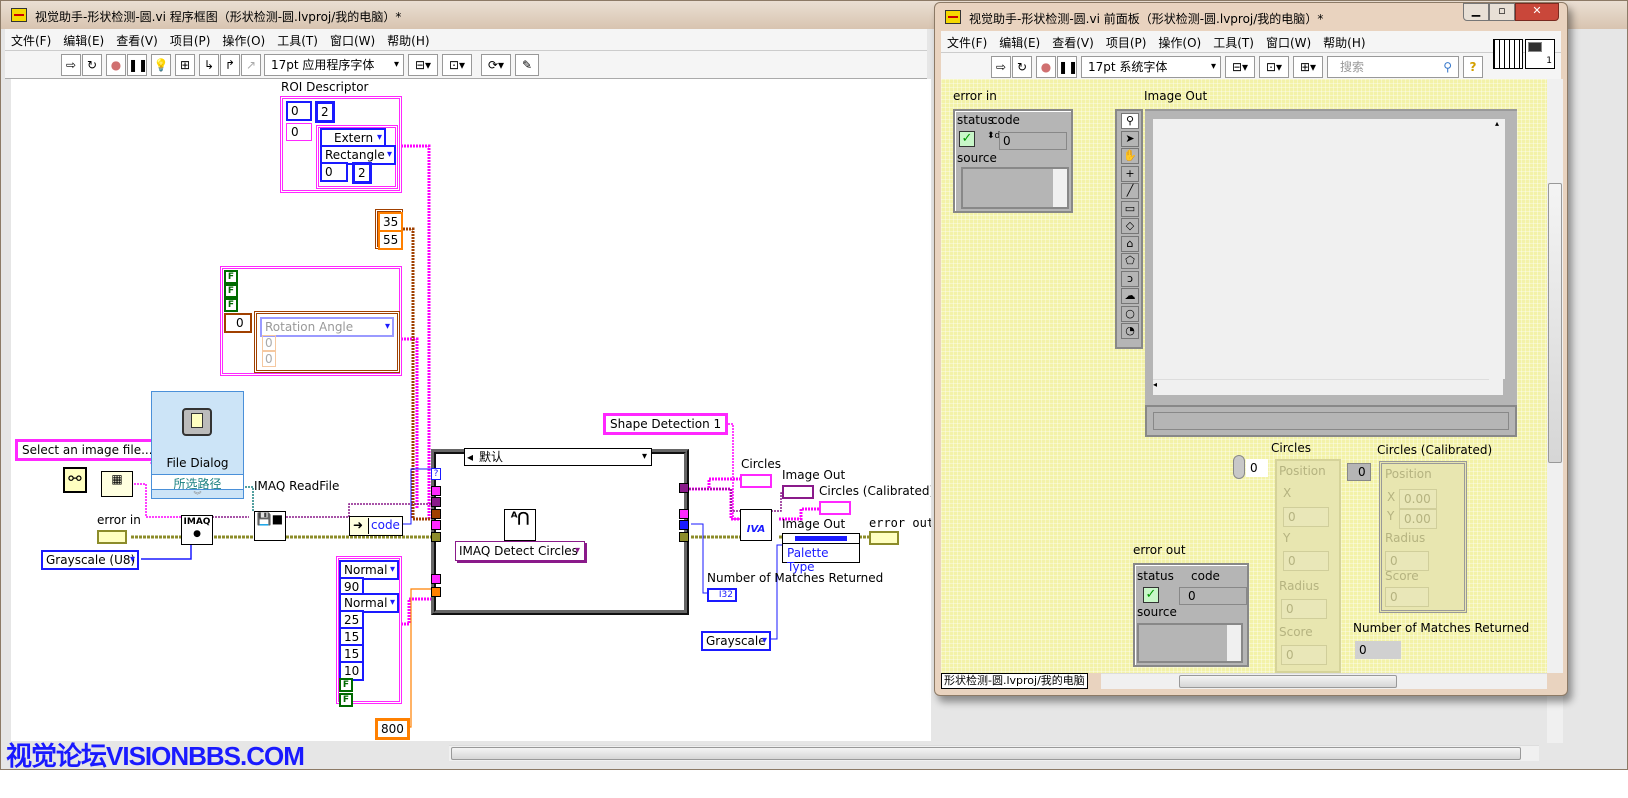 The image size is (1628, 798). What do you see at coordinates (137, 39) in the screenshot?
I see `menu-view: 查看(V)` at bounding box center [137, 39].